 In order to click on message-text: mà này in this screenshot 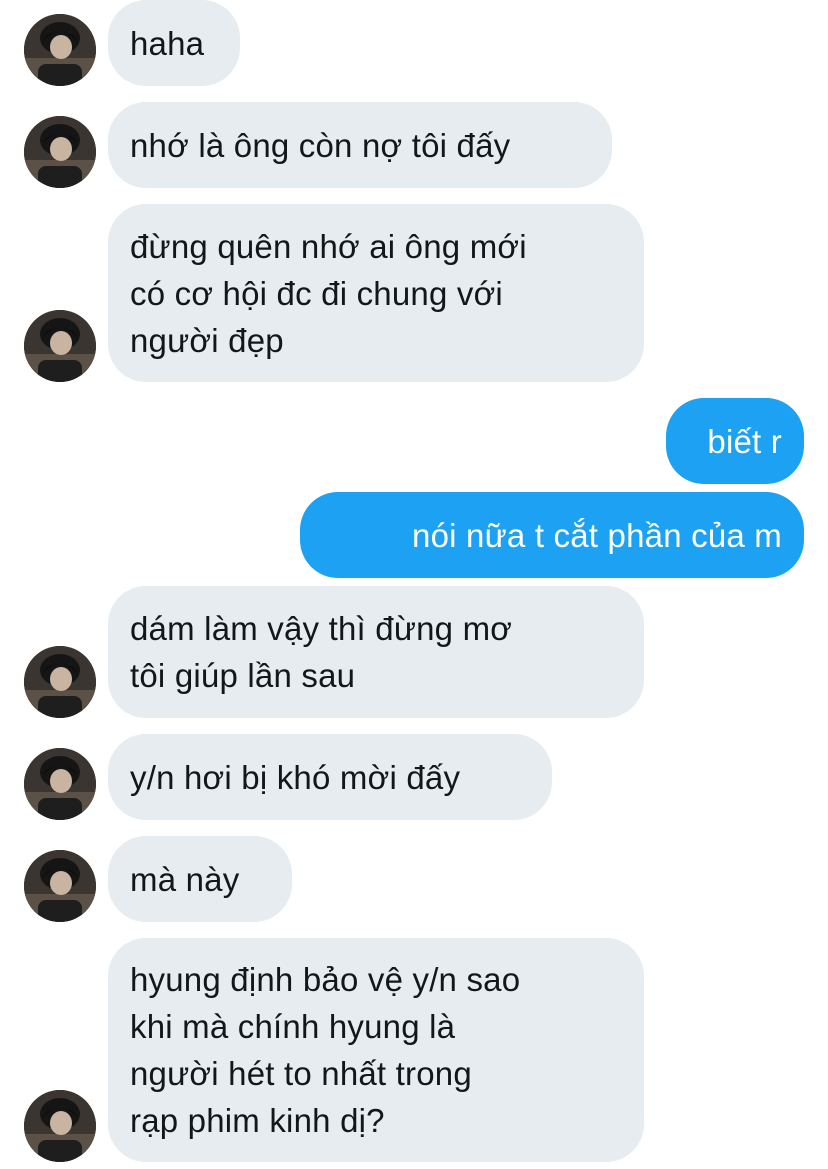, I will do `click(185, 879)`.